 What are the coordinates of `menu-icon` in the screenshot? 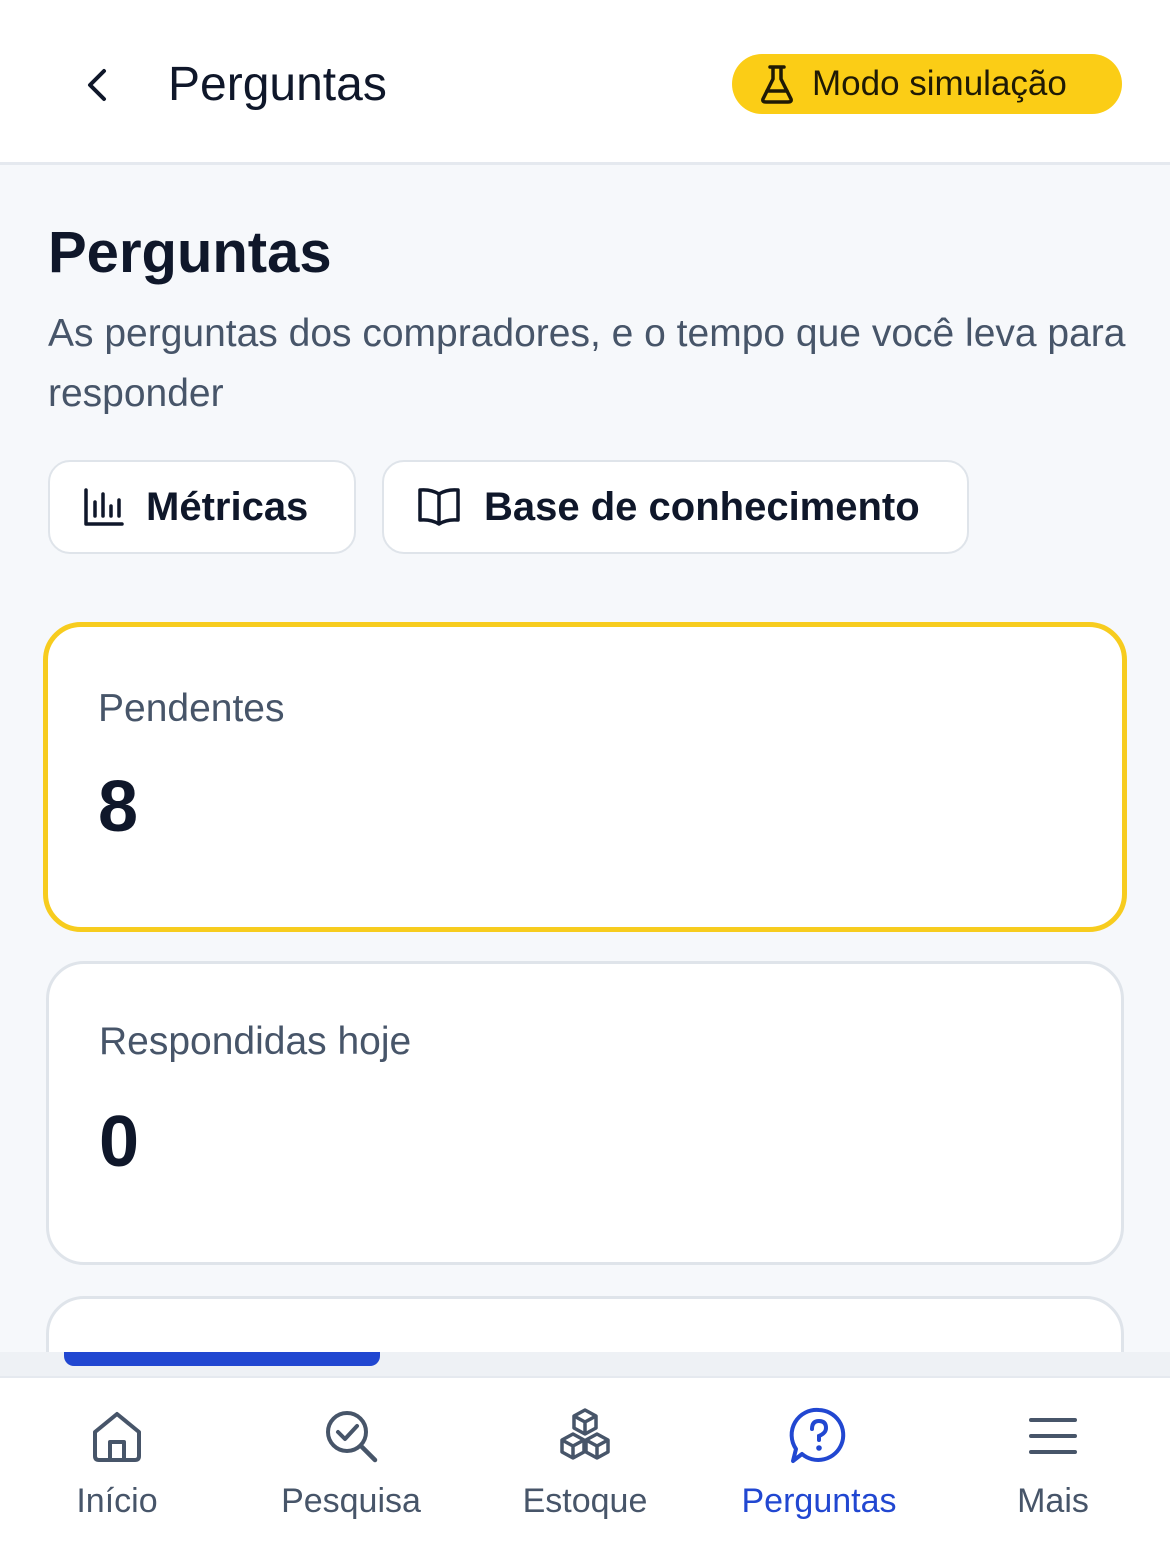 It's located at (1053, 1436).